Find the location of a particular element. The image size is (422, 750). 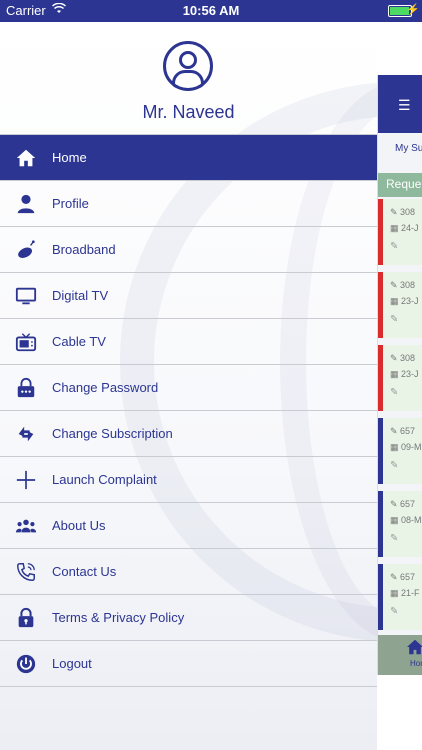

home-tab-label: Hon is located at coordinates (416, 663).